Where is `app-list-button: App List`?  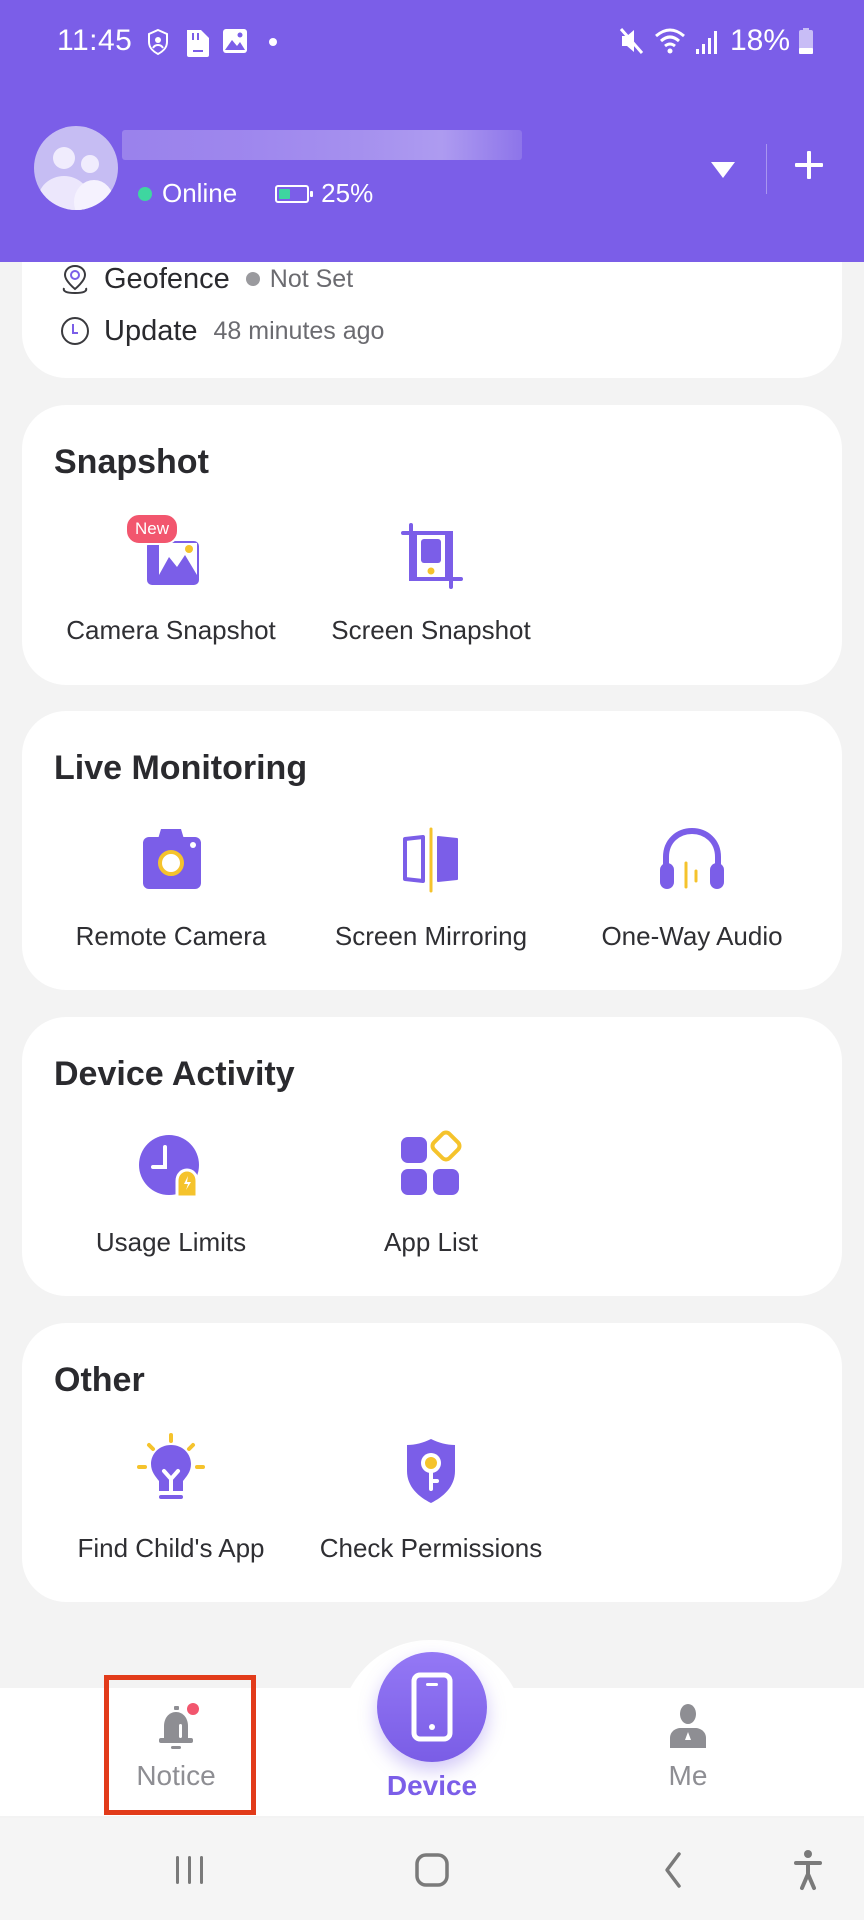
app-list-button: App List is located at coordinates (431, 1205).